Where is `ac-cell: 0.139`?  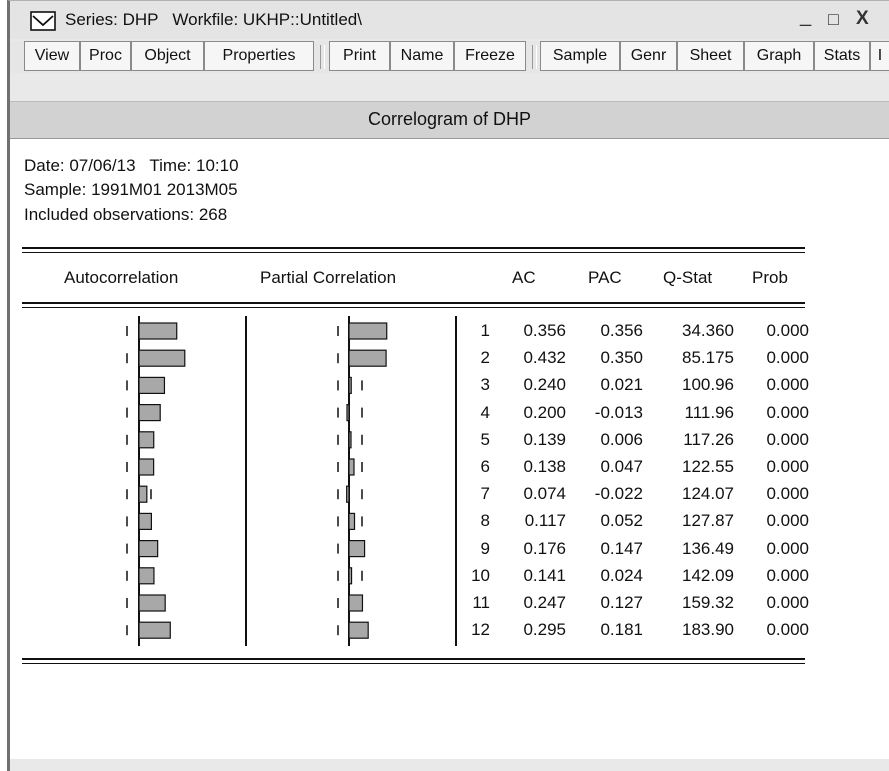
ac-cell: 0.139 is located at coordinates (544, 439).